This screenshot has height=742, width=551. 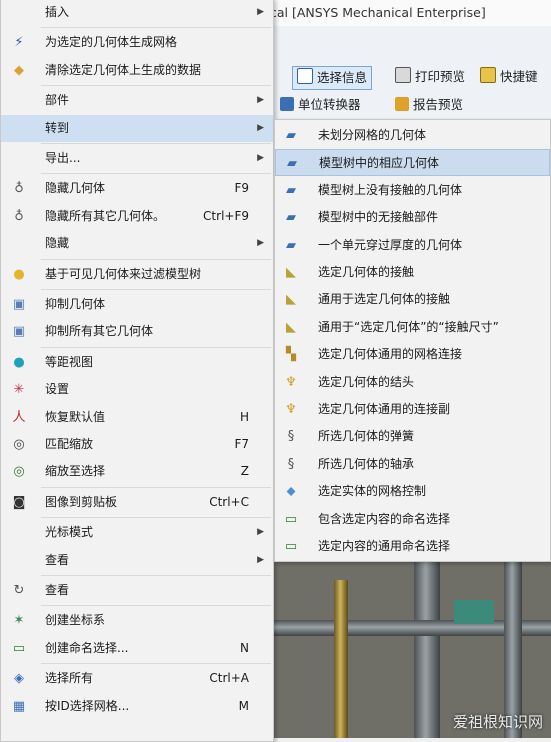 I want to click on submenu-item-1: ▰ 模型树中的相应几何体, so click(x=412, y=163).